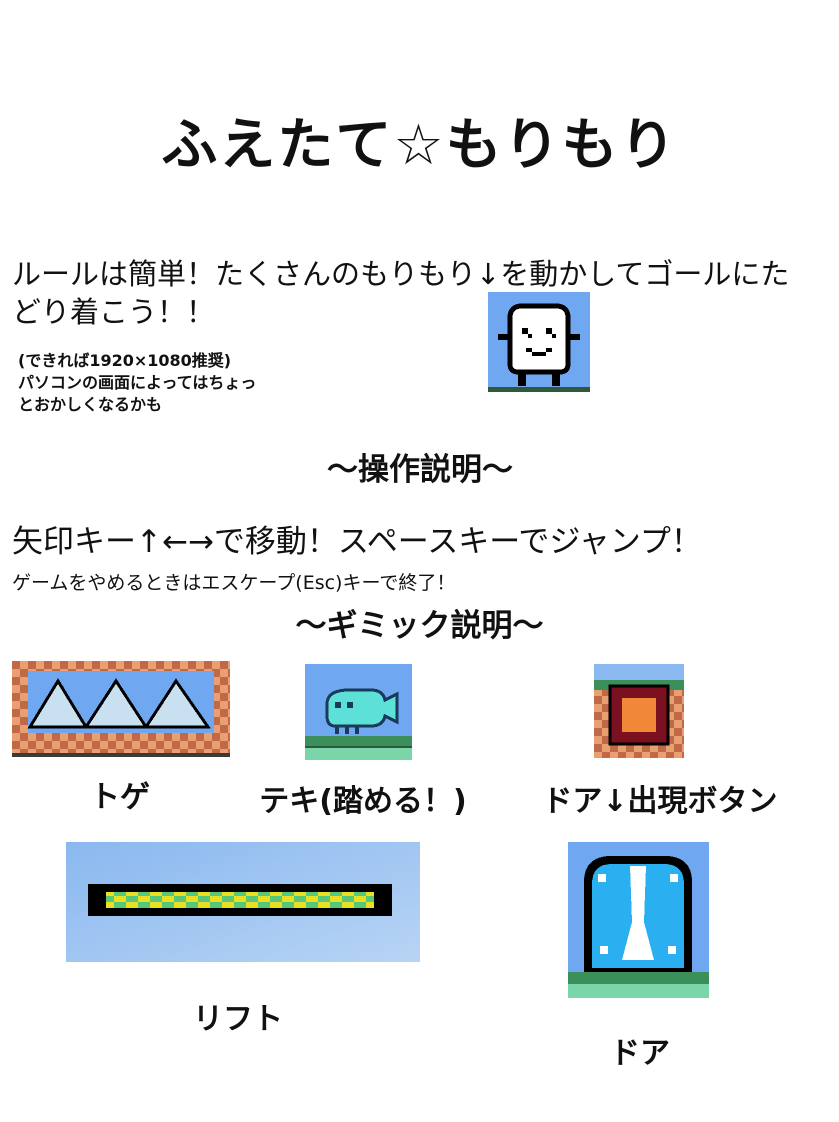 This screenshot has height=1122, width=839. What do you see at coordinates (419, 626) in the screenshot?
I see `gimmick-heading: 〜ギミック説明〜` at bounding box center [419, 626].